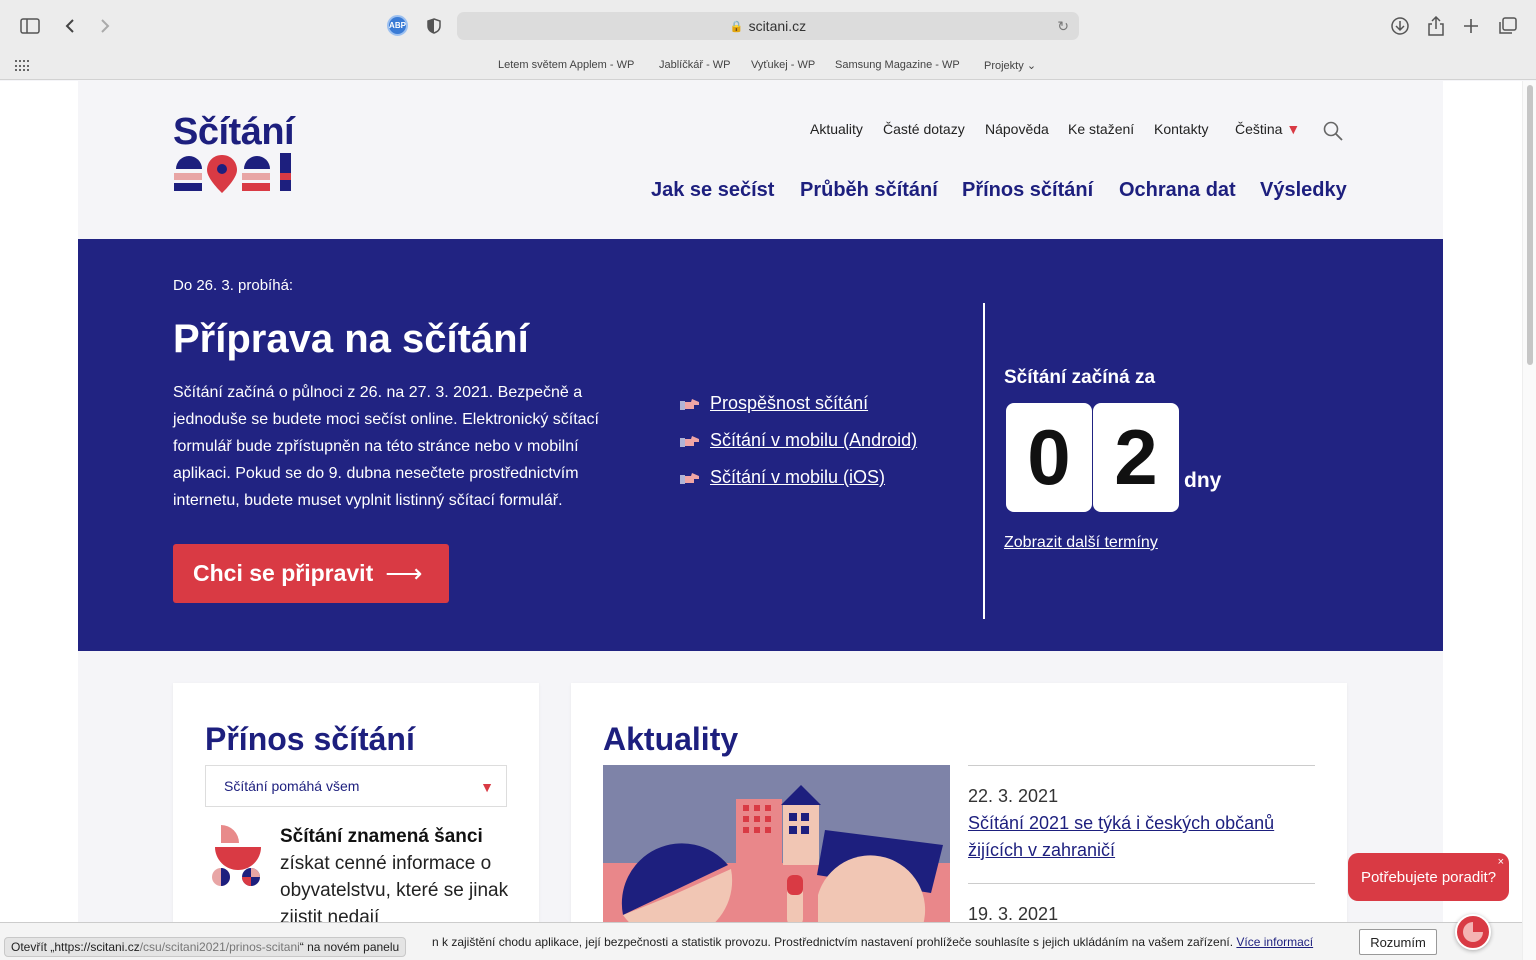  What do you see at coordinates (292, 786) in the screenshot?
I see `benefits-select-value: Sčítání pomáhá všem` at bounding box center [292, 786].